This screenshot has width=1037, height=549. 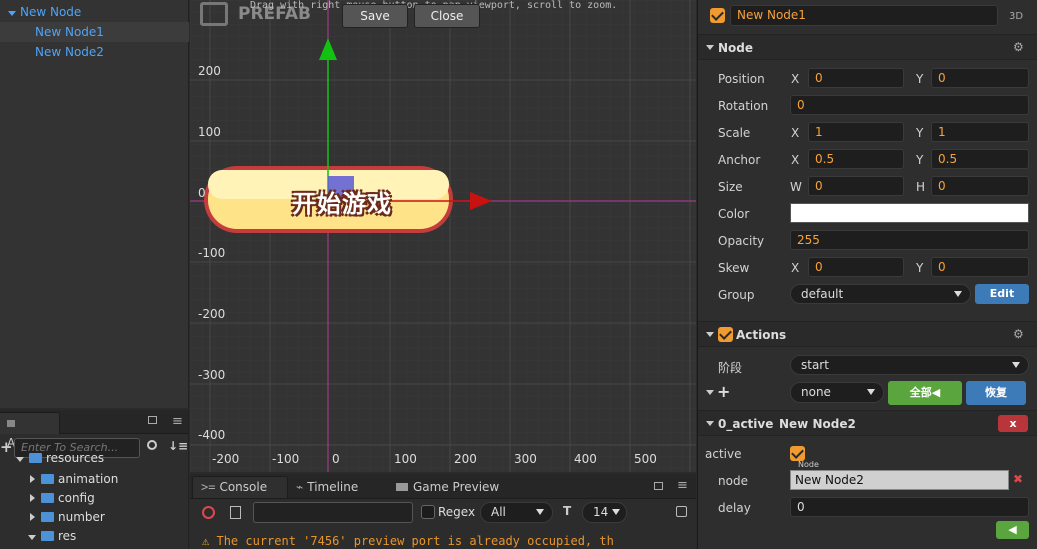 What do you see at coordinates (837, 392) in the screenshot?
I see `action-type-select: none` at bounding box center [837, 392].